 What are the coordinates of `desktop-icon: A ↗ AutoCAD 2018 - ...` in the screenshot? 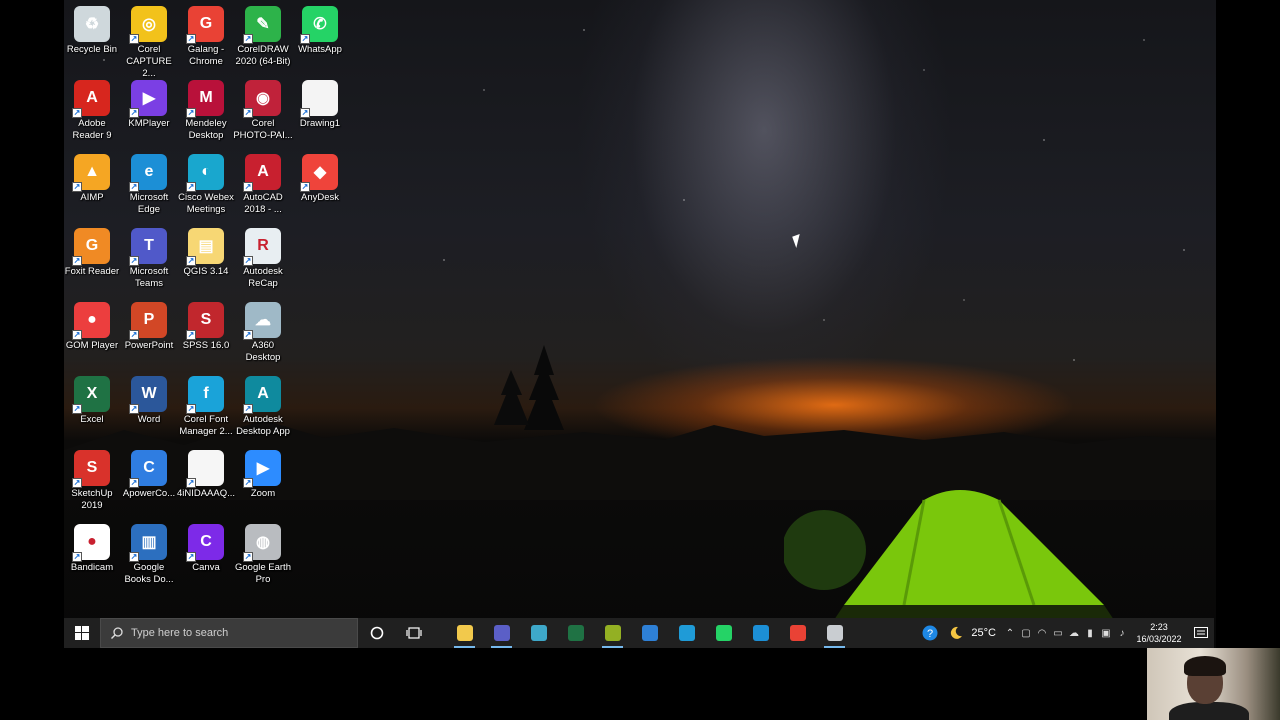 It's located at (263, 186).